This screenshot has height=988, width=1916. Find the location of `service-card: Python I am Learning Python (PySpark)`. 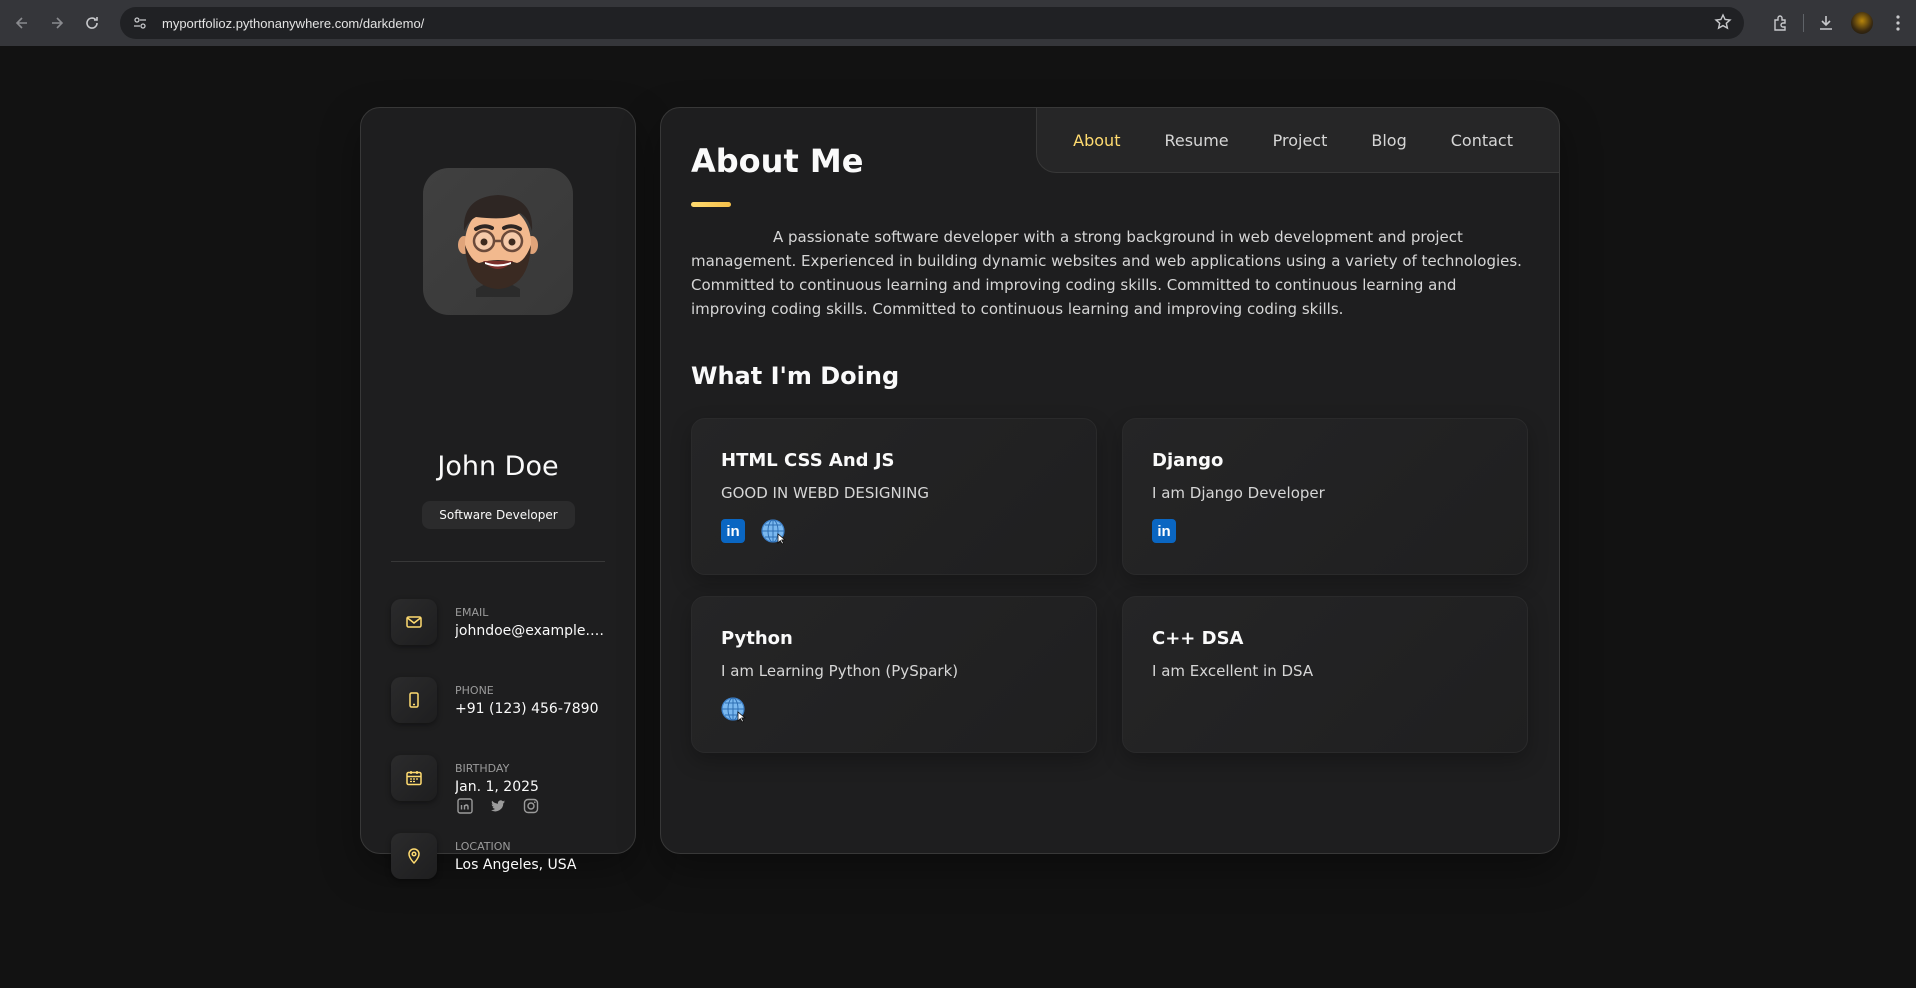

service-card: Python I am Learning Python (PySpark) is located at coordinates (894, 674).